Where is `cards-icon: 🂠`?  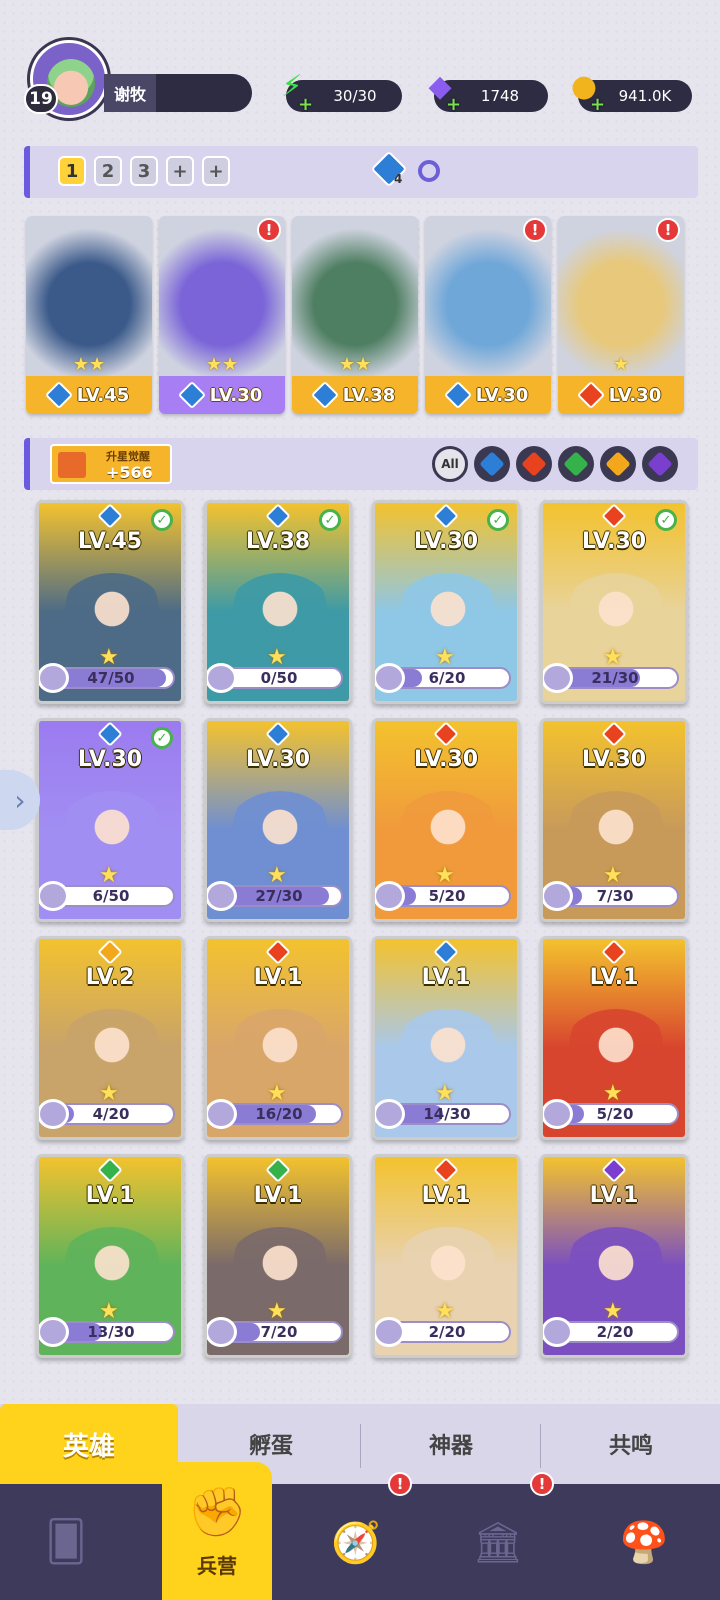 cards-icon: 🂠 is located at coordinates (66, 1542).